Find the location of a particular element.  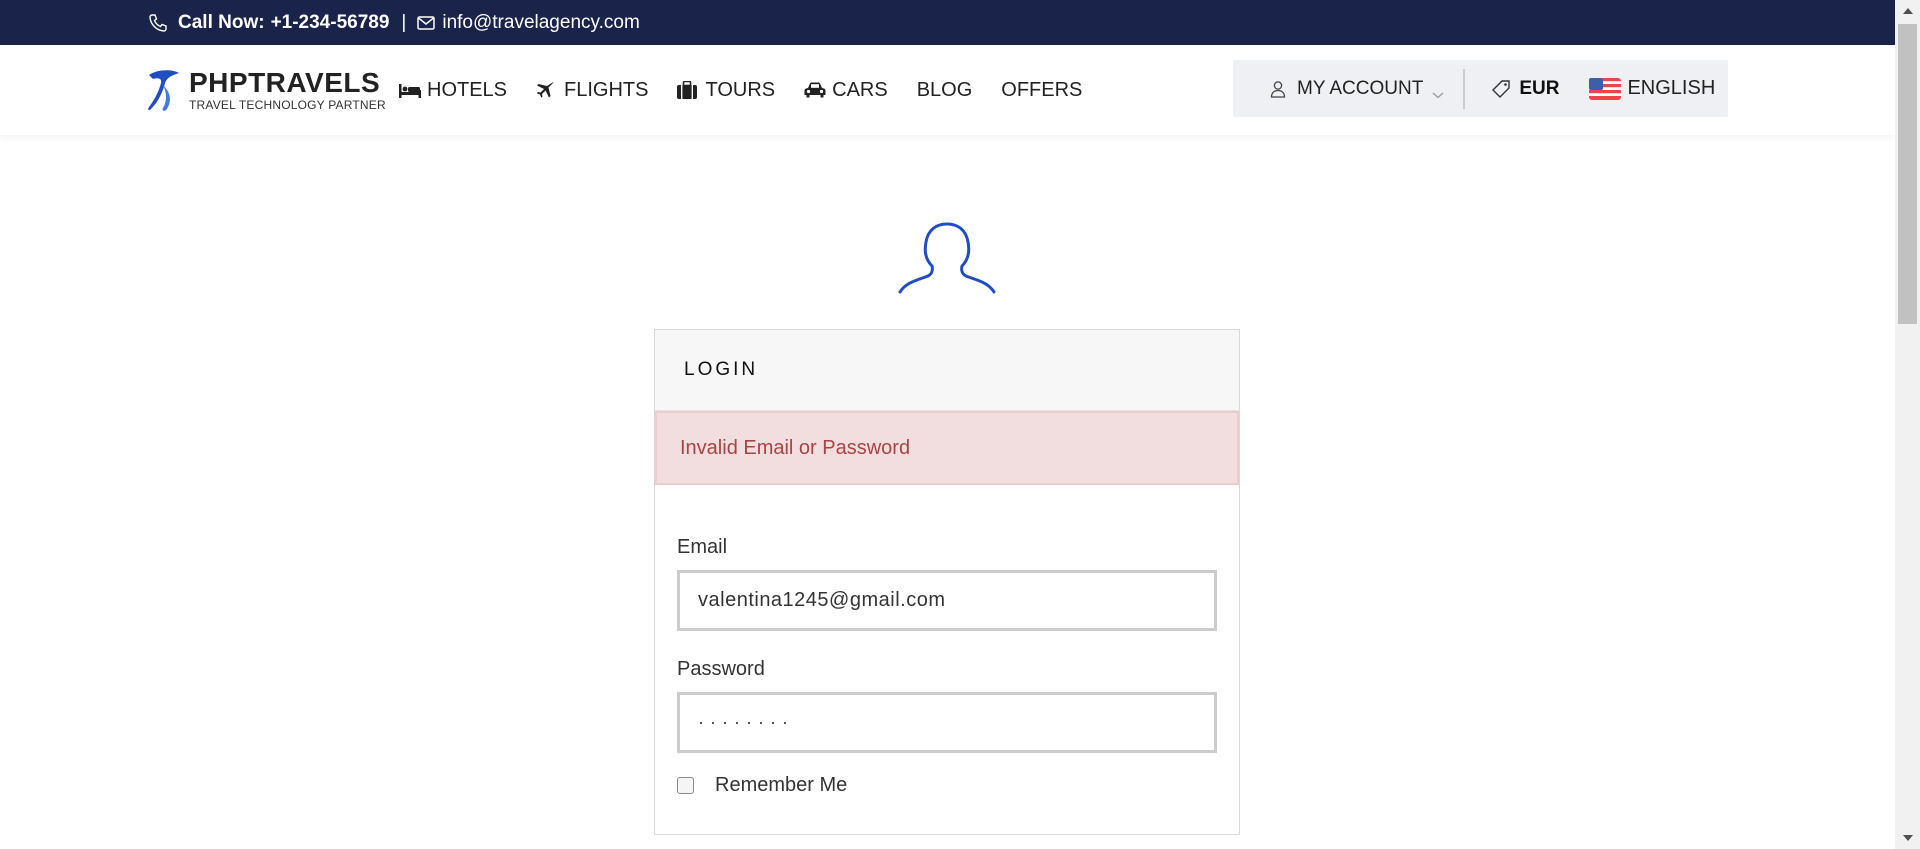

main-nav: HOTELS FLIGHTS TOURS CARS BLOG OFFERS is located at coordinates (755, 90).